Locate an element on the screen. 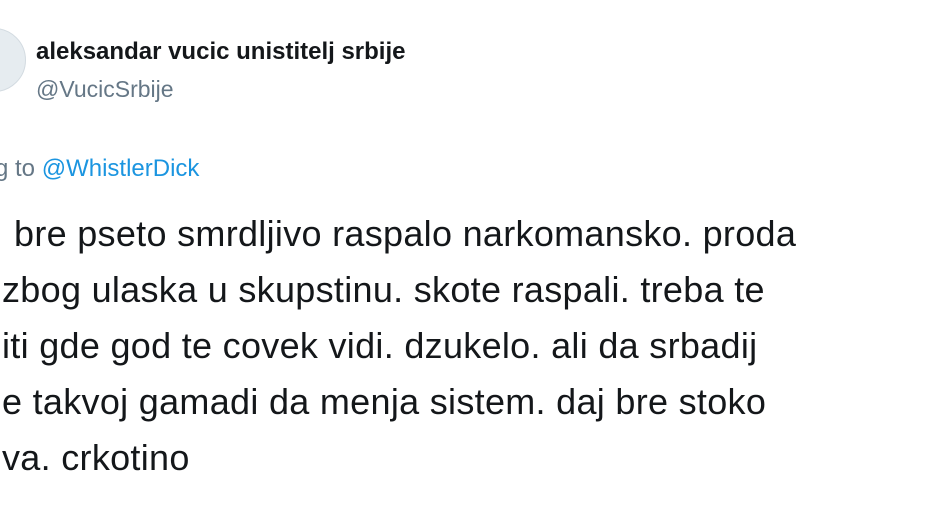 The height and width of the screenshot is (525, 930). replying-to-label: g to is located at coordinates (18, 168).